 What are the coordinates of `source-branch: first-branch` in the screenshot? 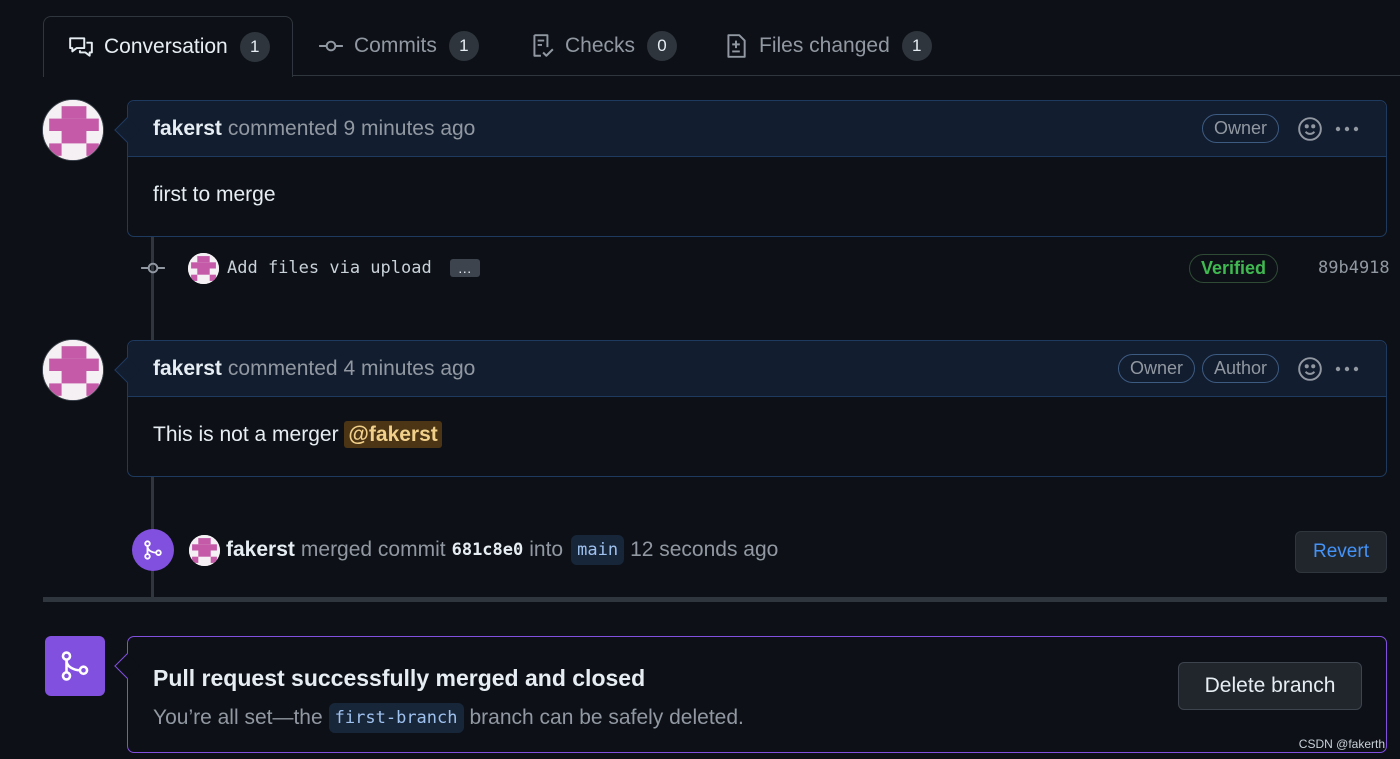 It's located at (396, 718).